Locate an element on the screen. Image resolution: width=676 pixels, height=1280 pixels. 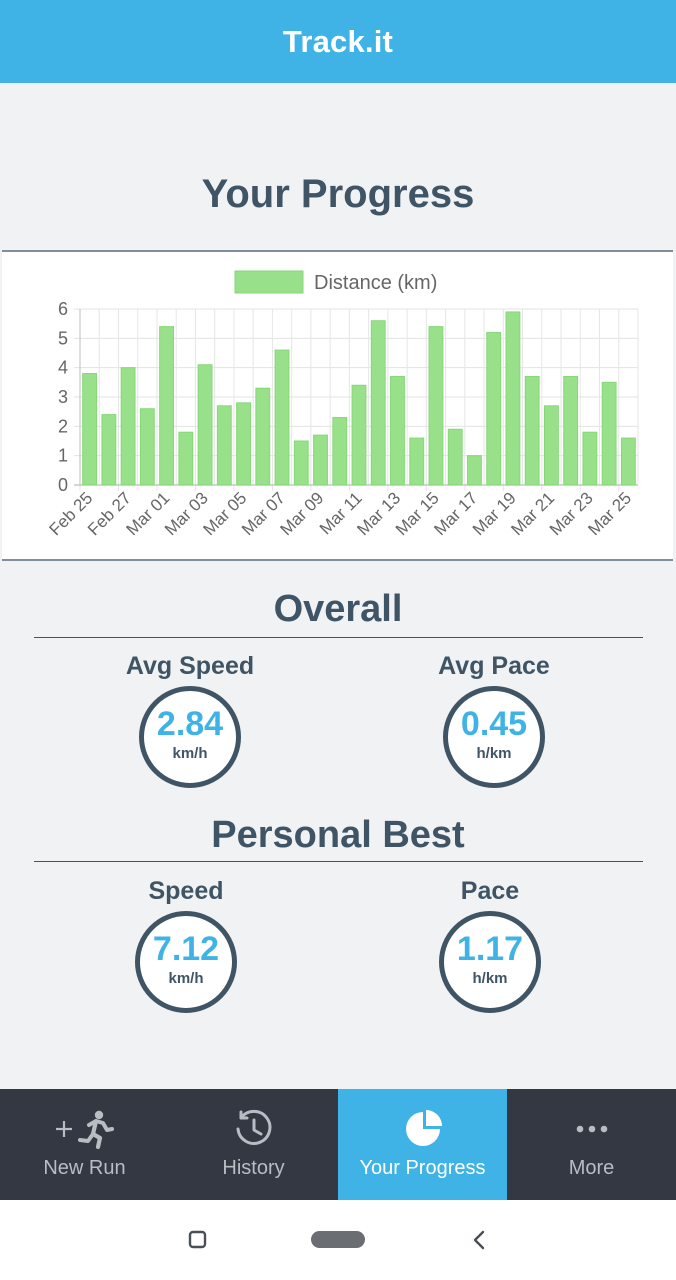
best-pace-label: Pace is located at coordinates (490, 891).